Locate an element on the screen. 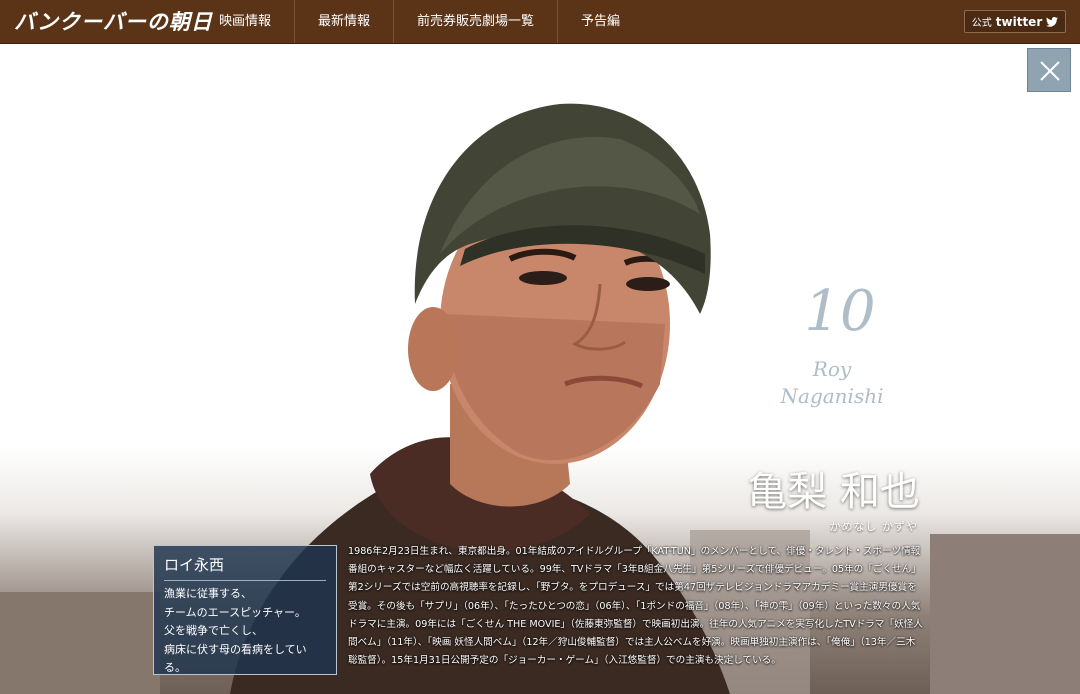  role-description-line: 病床に伏す母の看病をしている。 is located at coordinates (235, 658).